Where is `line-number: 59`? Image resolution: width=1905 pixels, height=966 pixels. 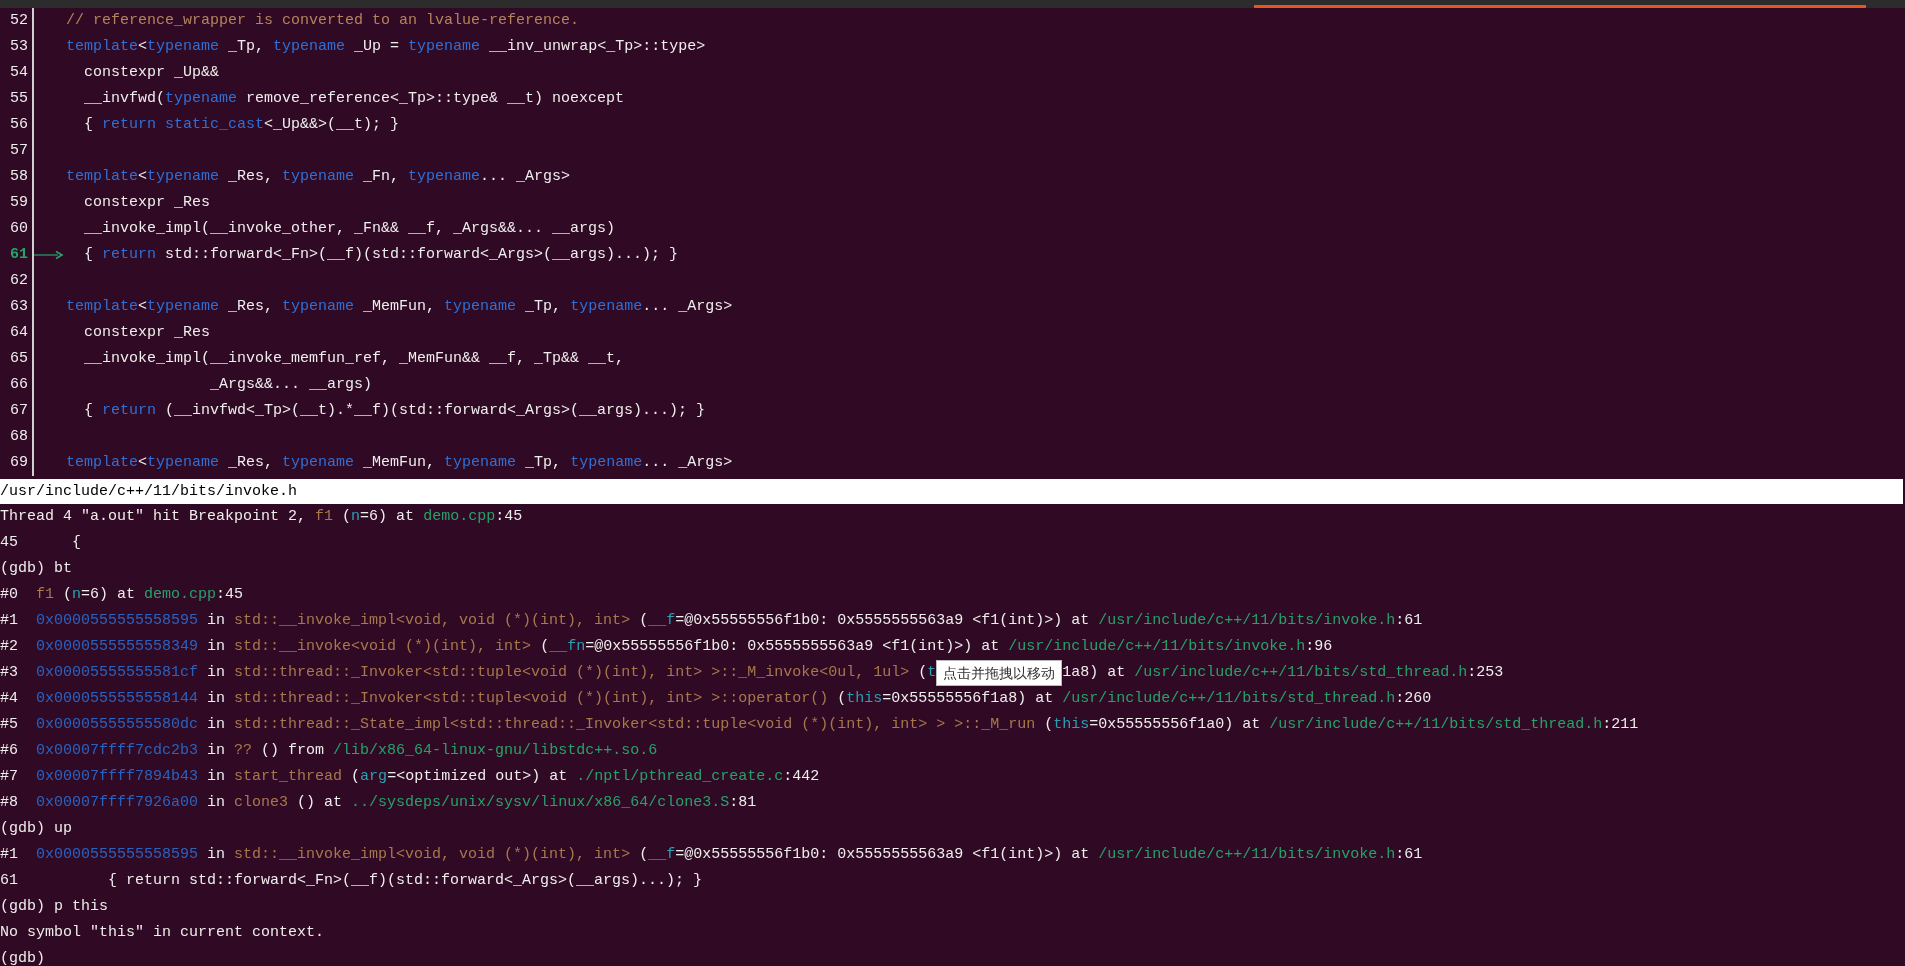
line-number: 59 is located at coordinates (19, 203).